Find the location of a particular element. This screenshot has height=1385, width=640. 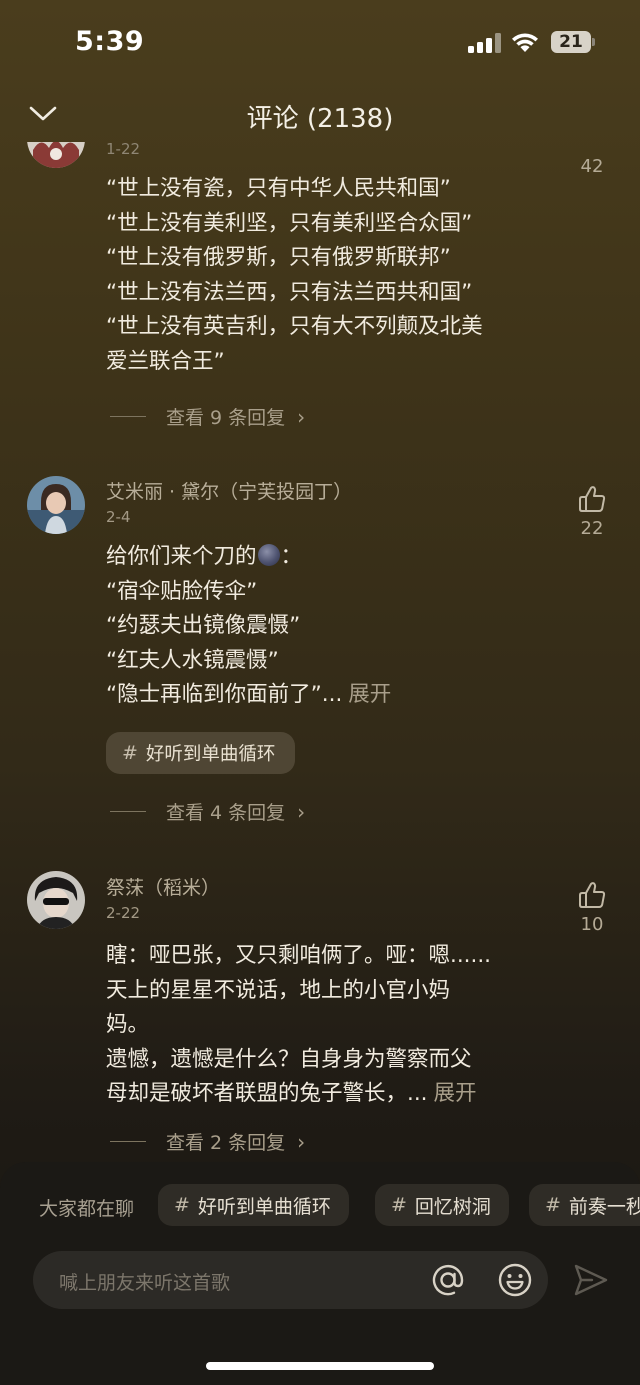

emoji-face-icon is located at coordinates (268, 555).